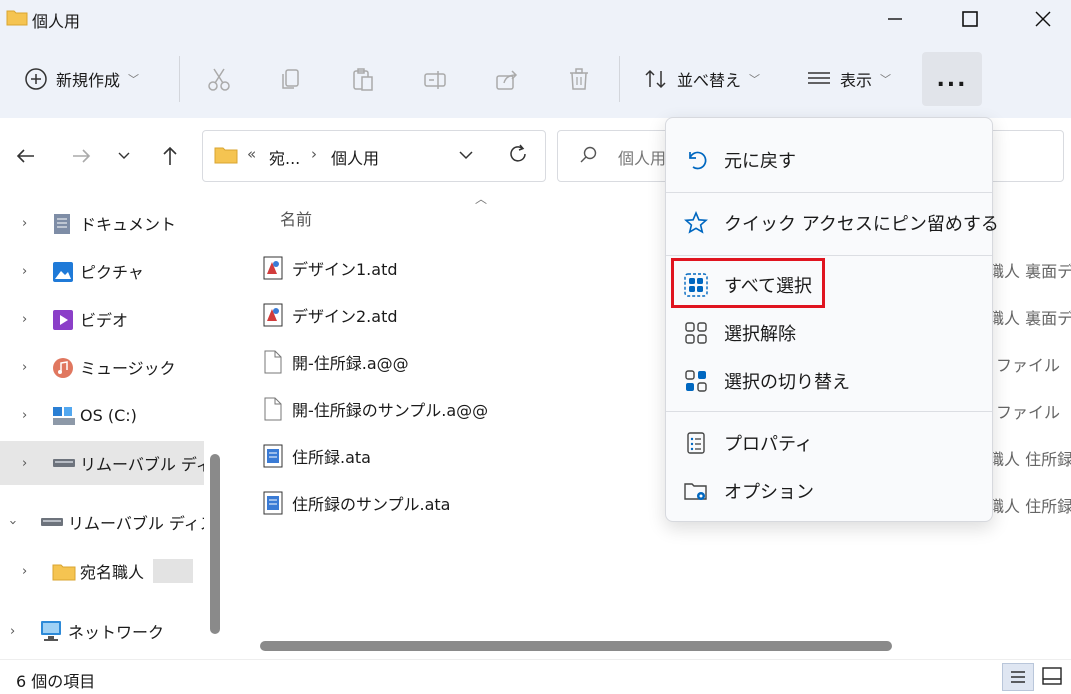  Describe the element at coordinates (829, 381) in the screenshot. I see `menu-item-invert-selection: 選択の切り替え` at that location.